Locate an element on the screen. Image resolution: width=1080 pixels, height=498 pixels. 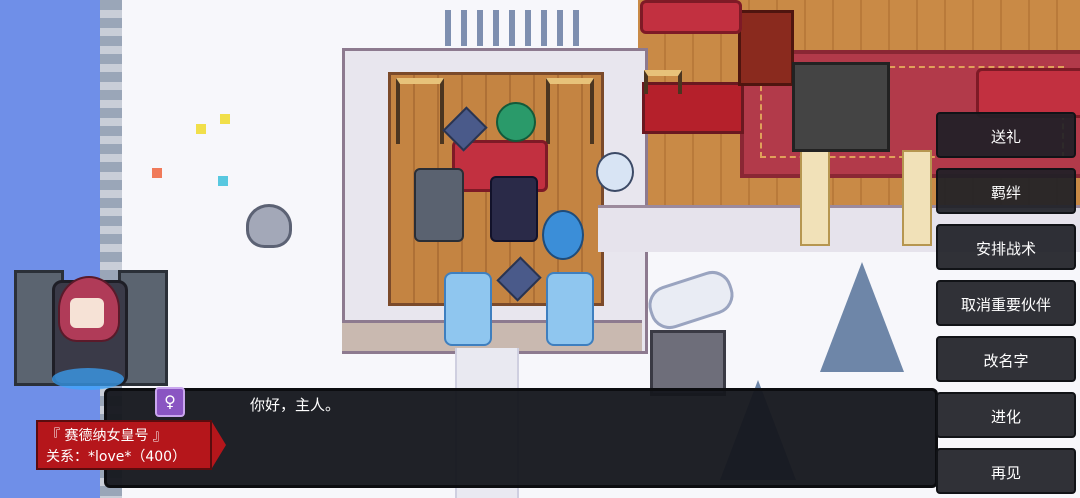
relation-status: 关系：*love*（400） is located at coordinates (116, 457).